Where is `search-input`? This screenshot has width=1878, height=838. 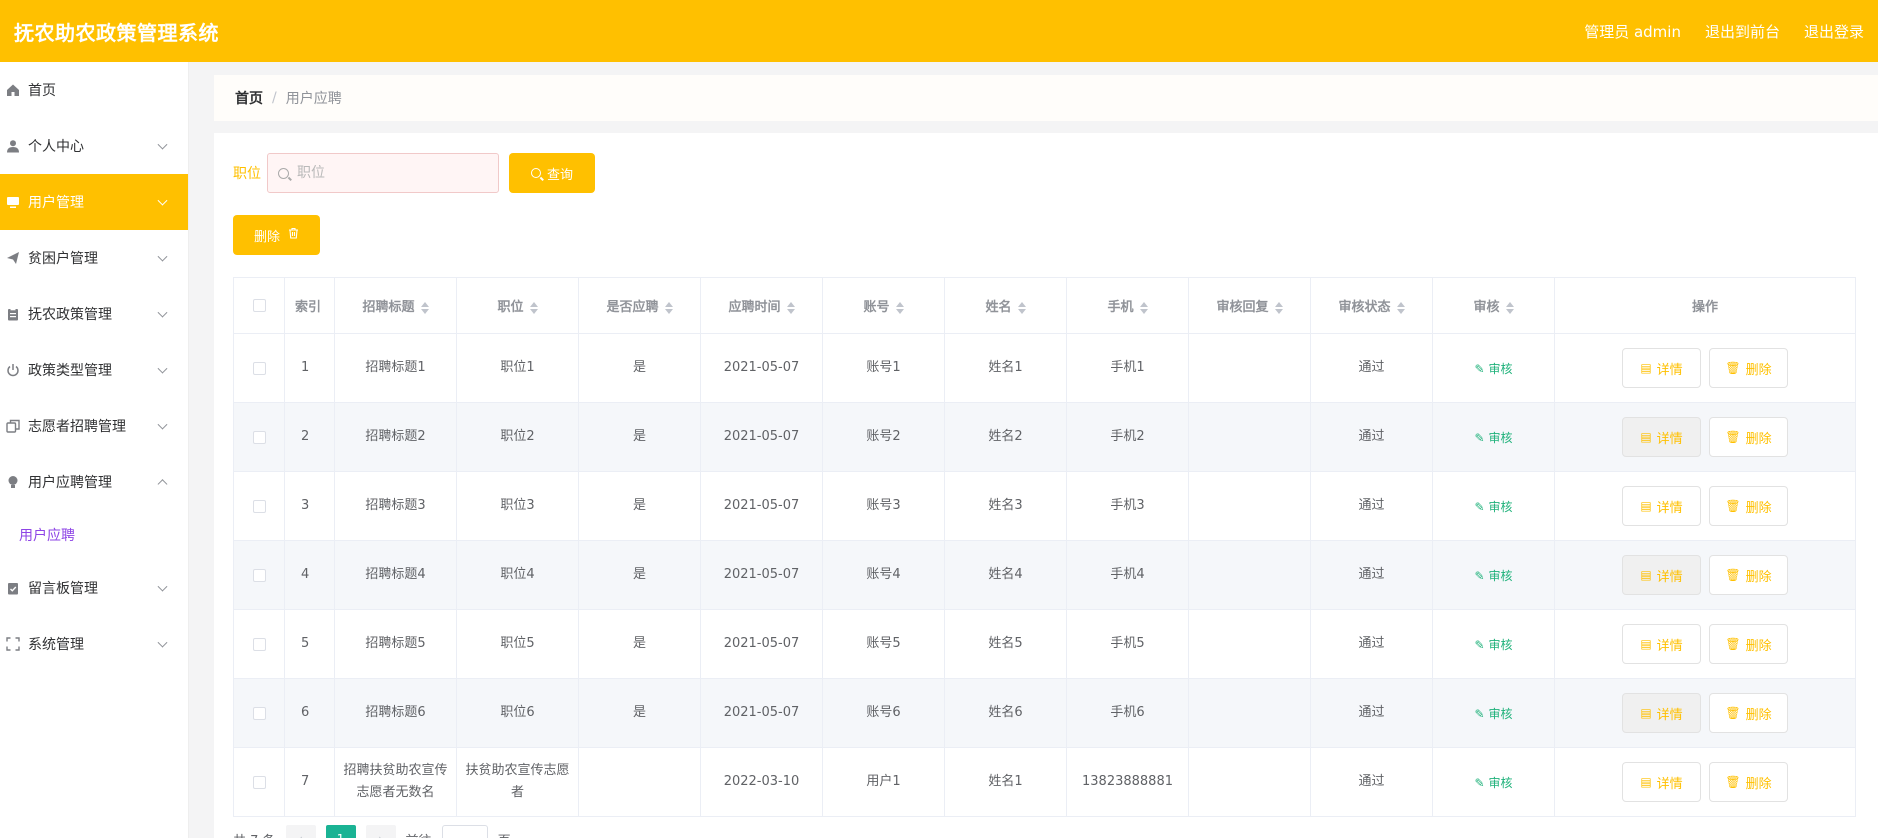
search-input is located at coordinates (387, 173).